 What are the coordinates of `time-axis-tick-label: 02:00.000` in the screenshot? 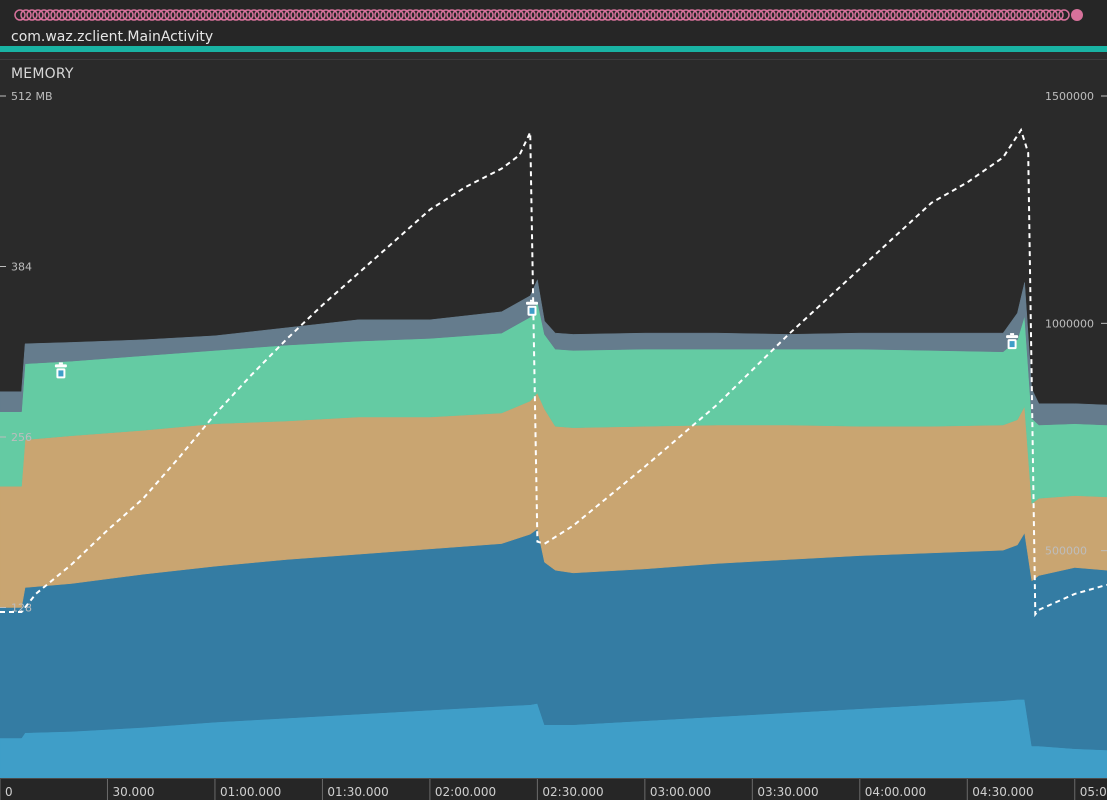 It's located at (465, 792).